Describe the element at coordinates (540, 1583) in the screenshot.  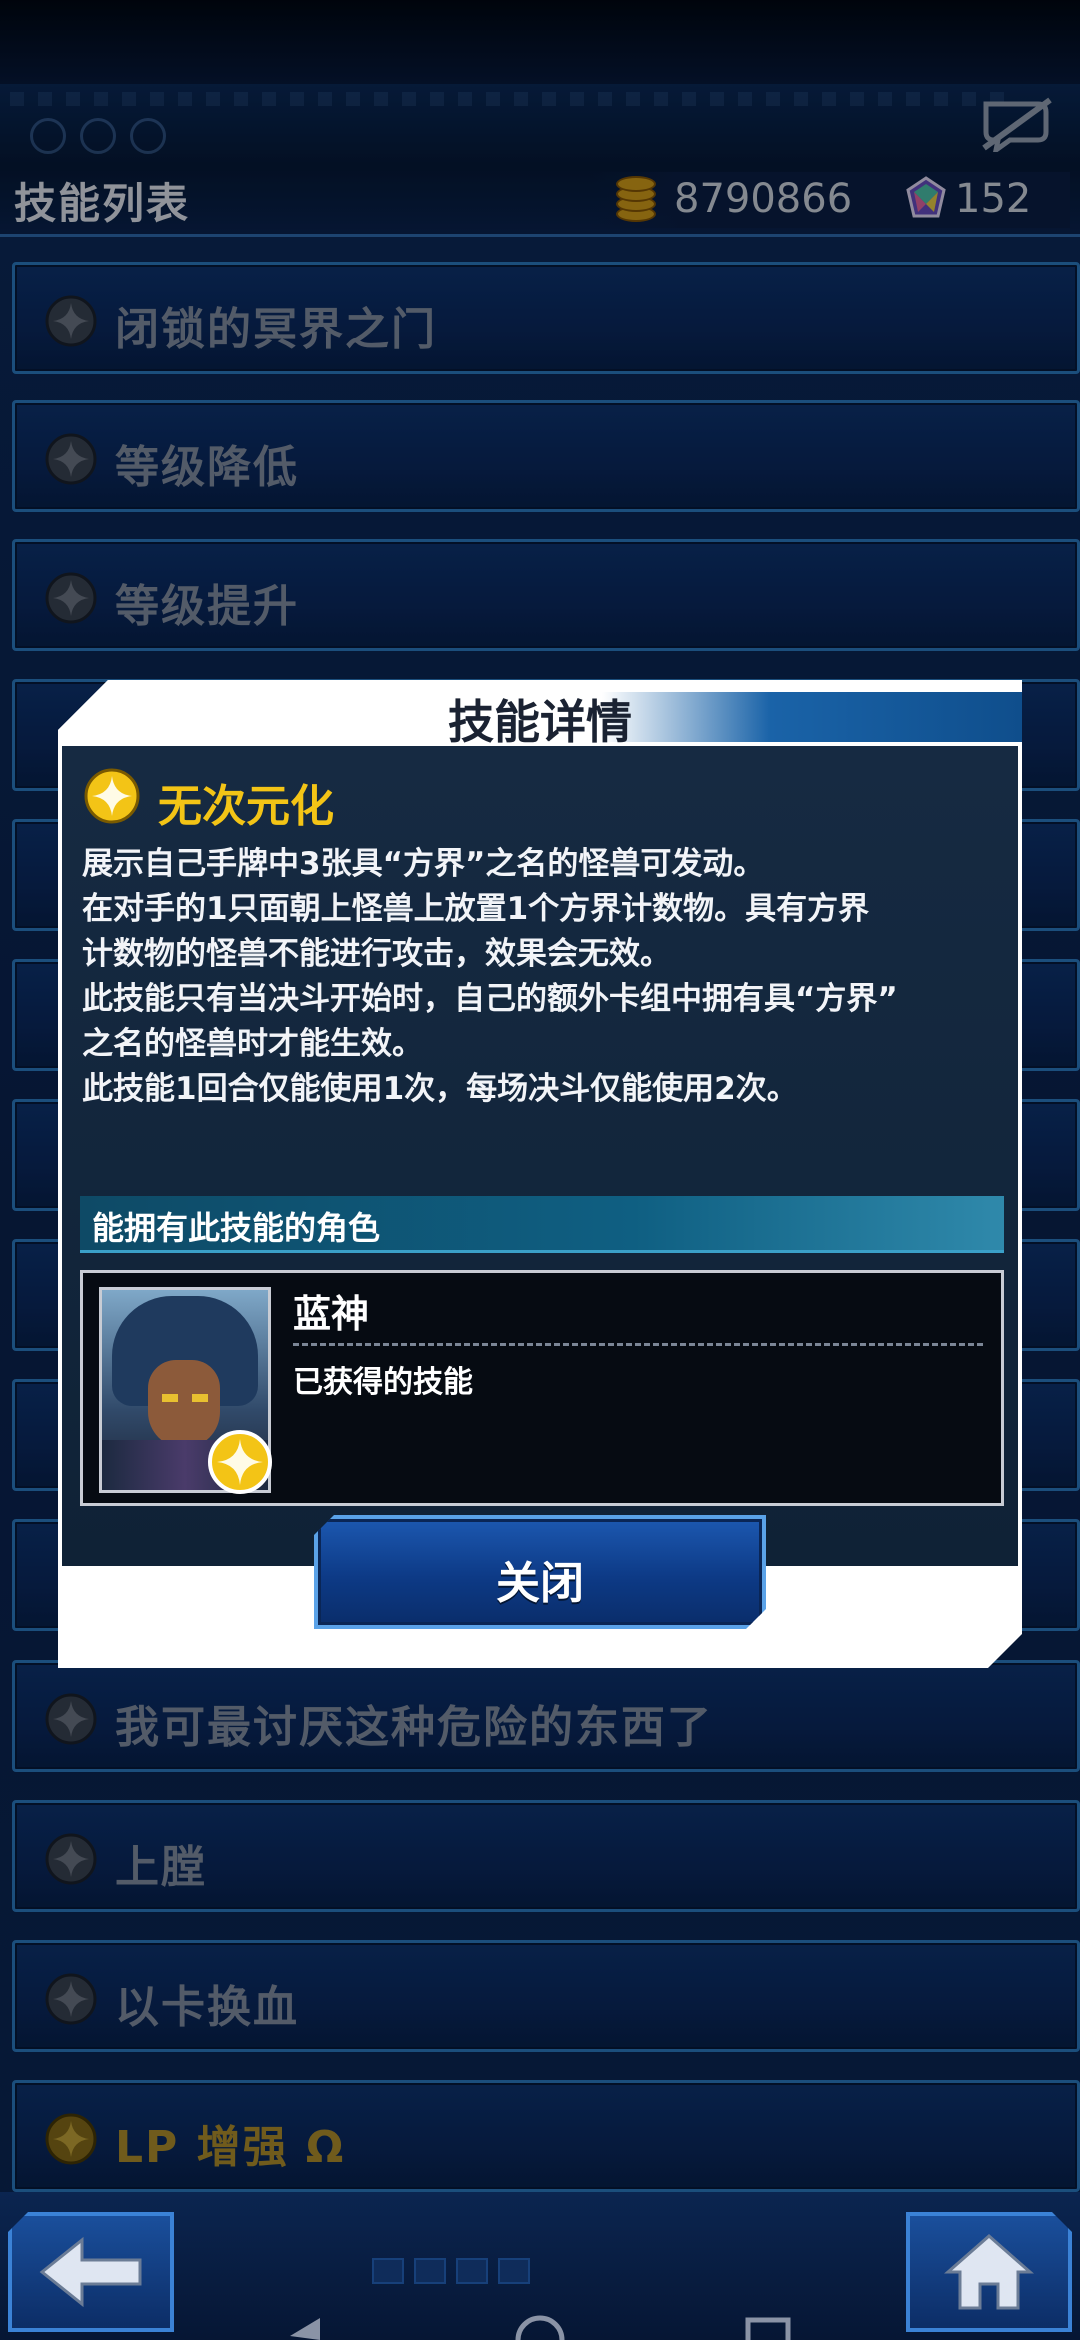
I see `close-button-label: 关闭` at that location.